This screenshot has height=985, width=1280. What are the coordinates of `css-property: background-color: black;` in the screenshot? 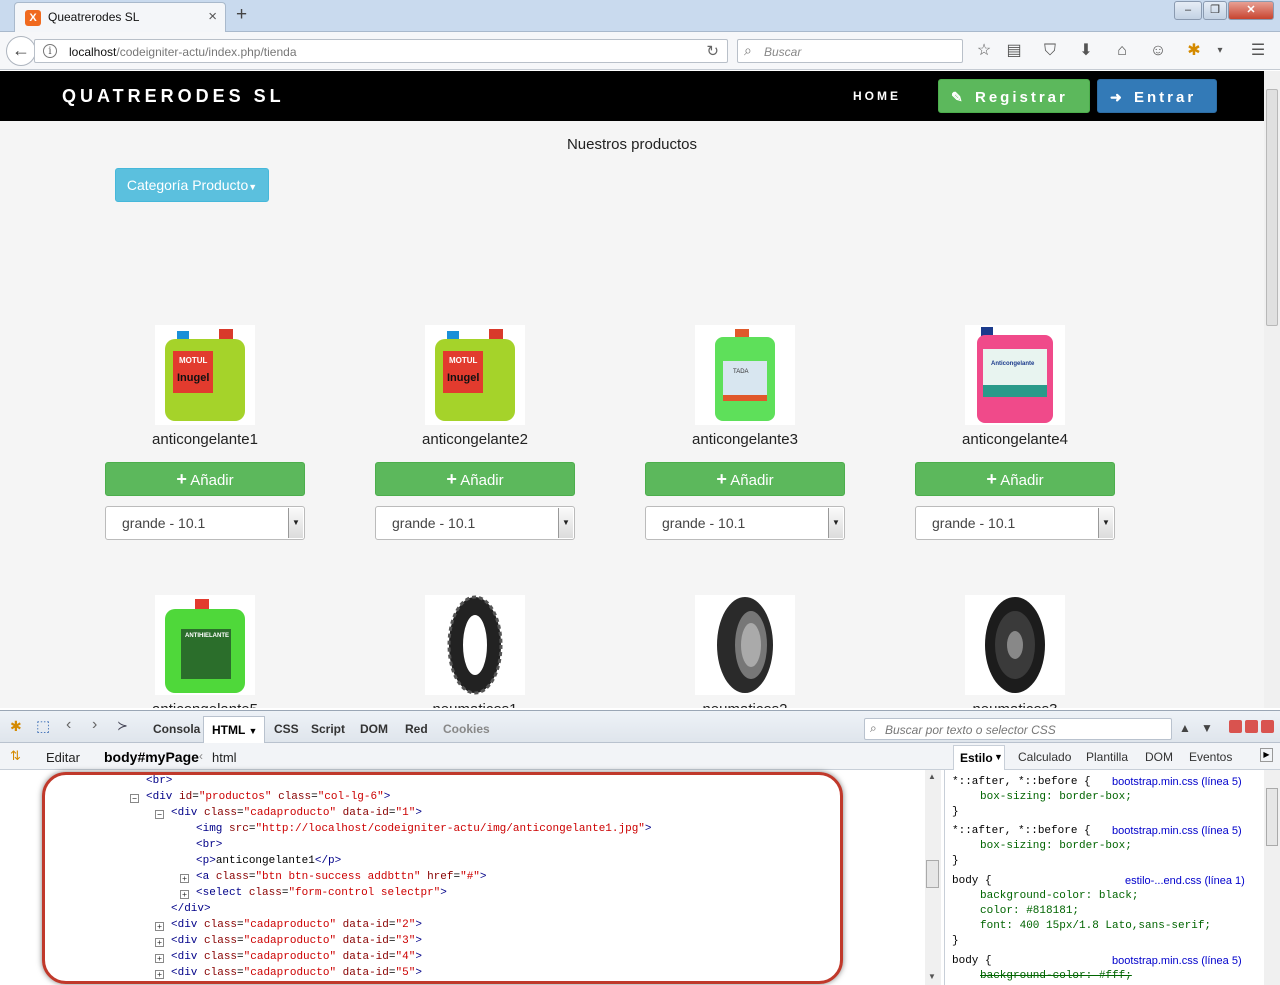 It's located at (1059, 896).